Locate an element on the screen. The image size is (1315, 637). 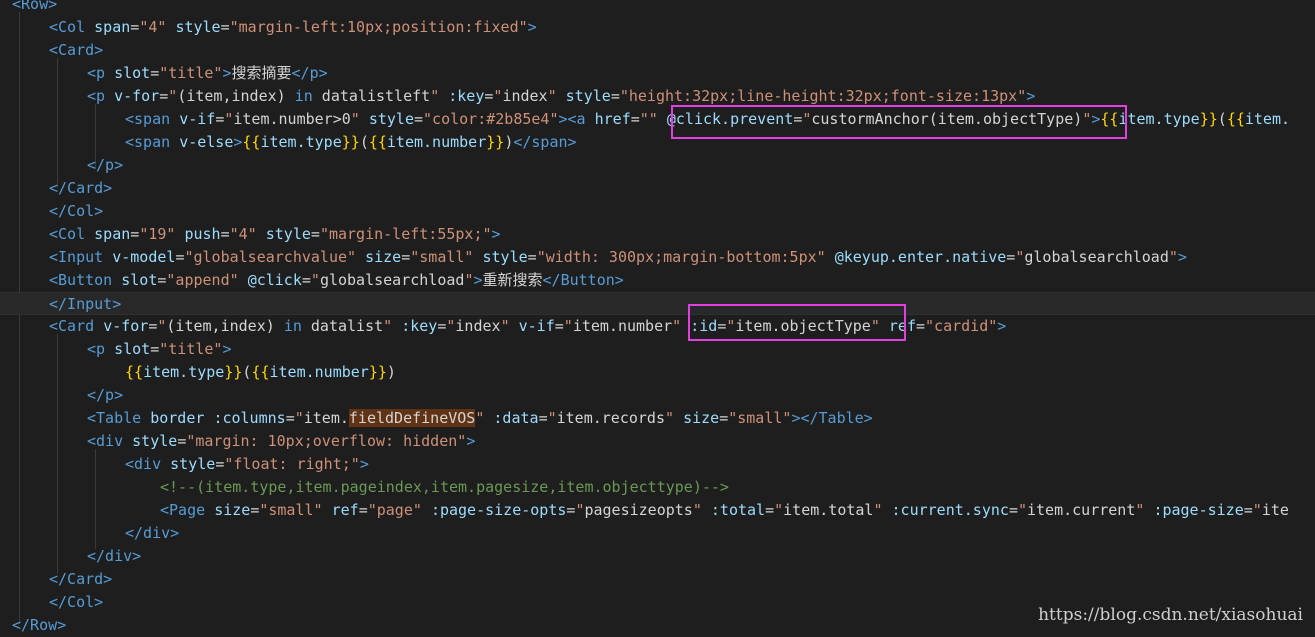
code-token: item. is located at coordinates (326, 418).